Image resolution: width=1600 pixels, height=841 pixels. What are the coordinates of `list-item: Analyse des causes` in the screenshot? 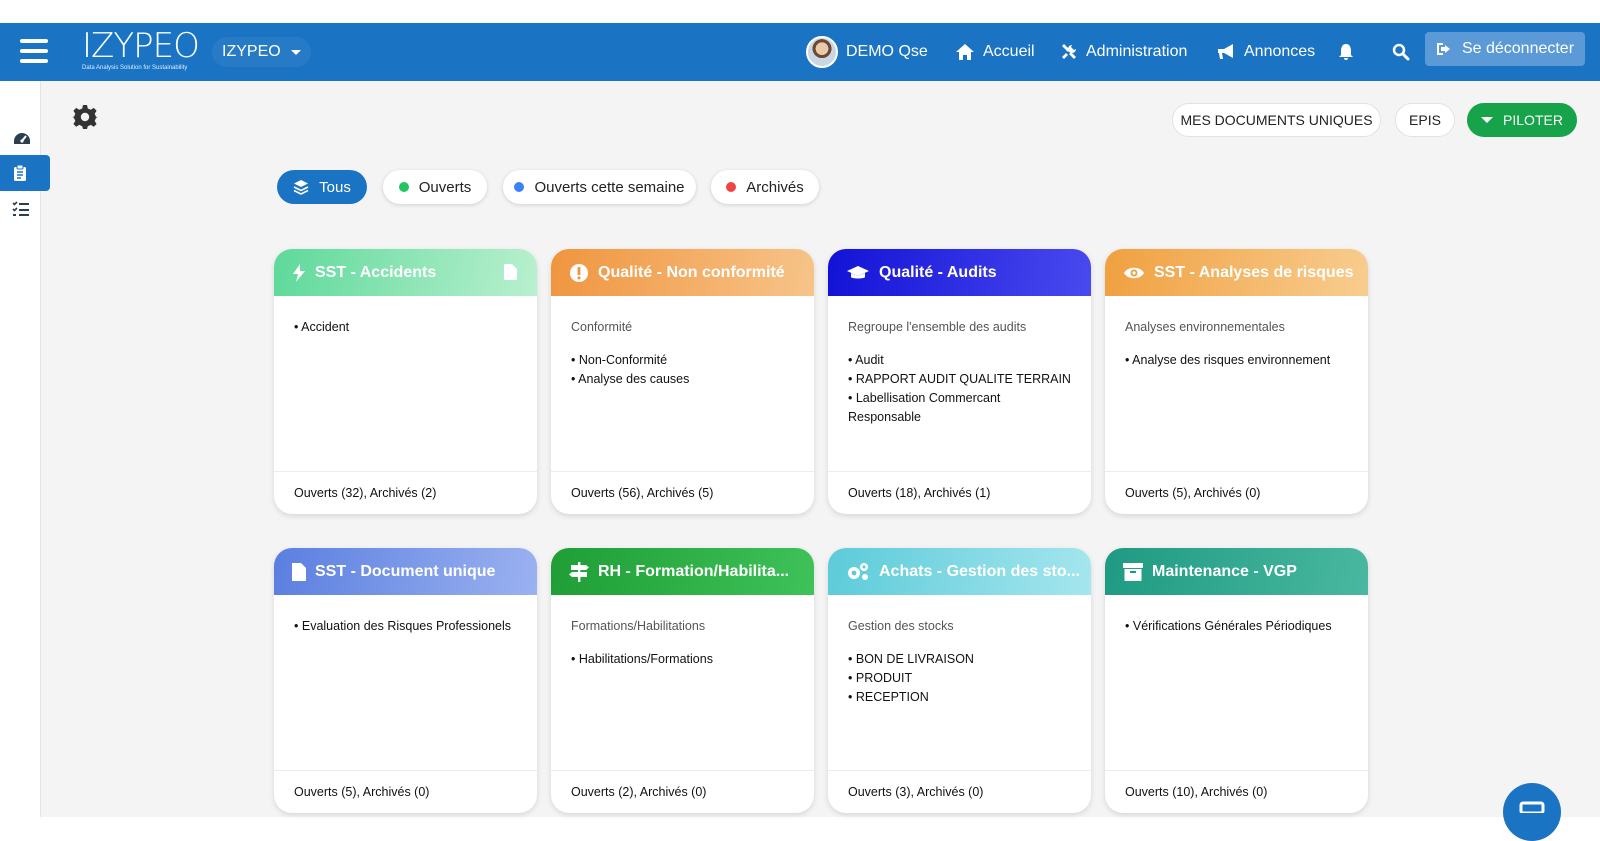 It's located at (682, 379).